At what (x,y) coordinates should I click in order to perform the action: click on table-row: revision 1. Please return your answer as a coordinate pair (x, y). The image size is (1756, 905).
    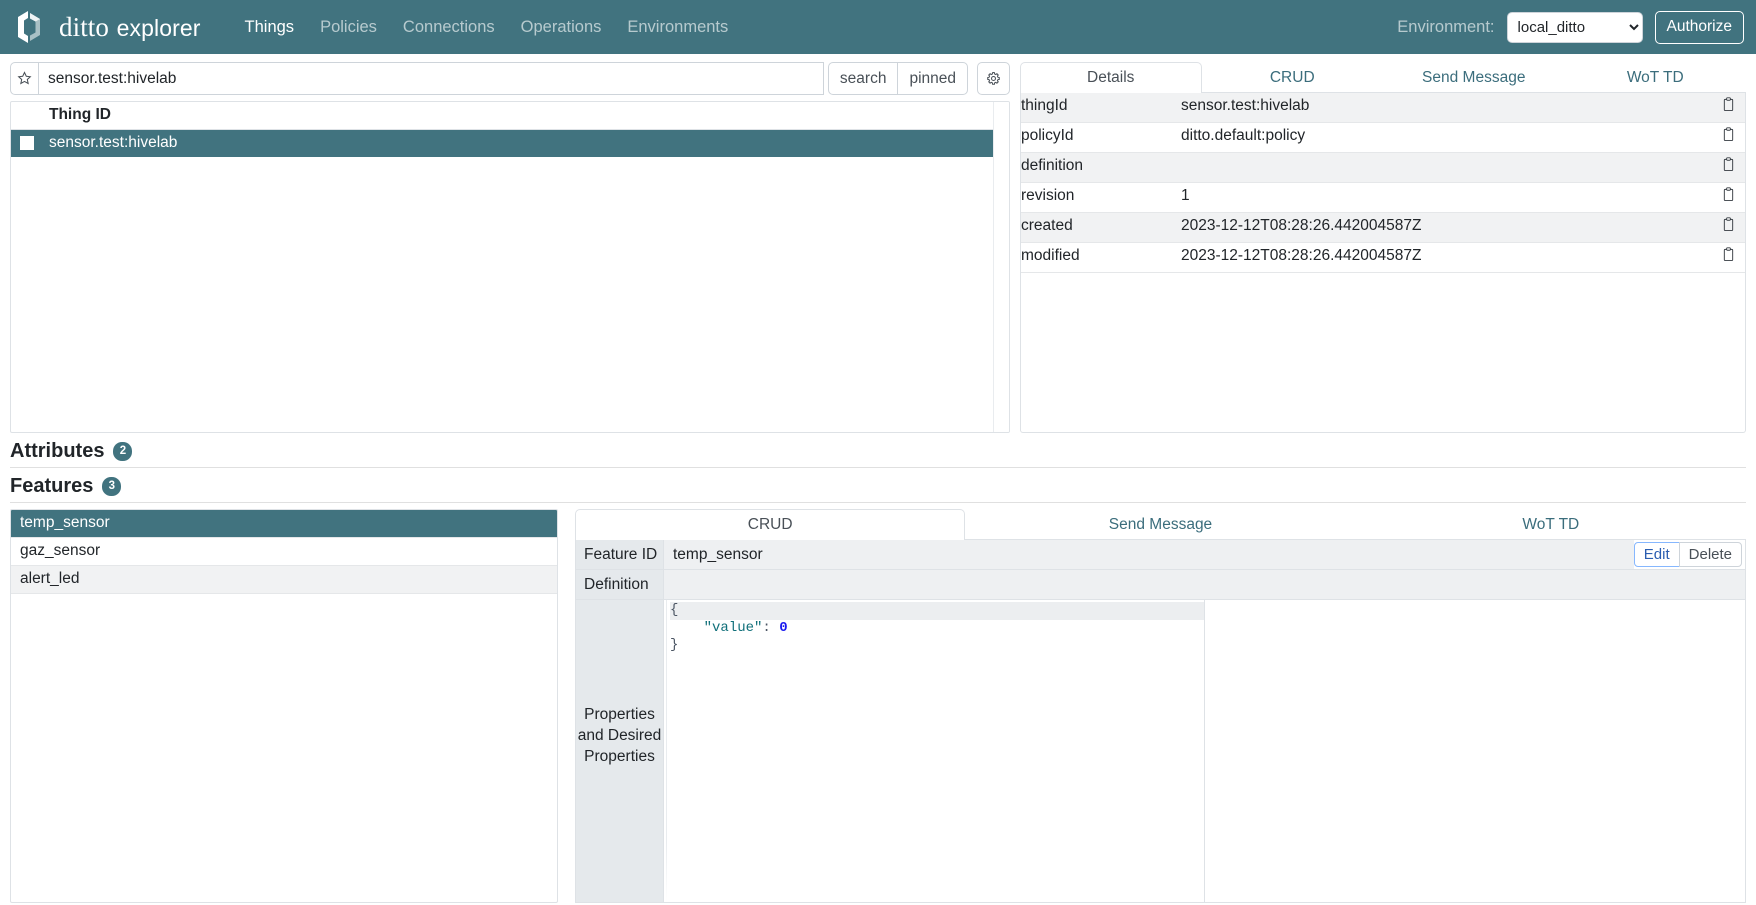
    Looking at the image, I should click on (1383, 197).